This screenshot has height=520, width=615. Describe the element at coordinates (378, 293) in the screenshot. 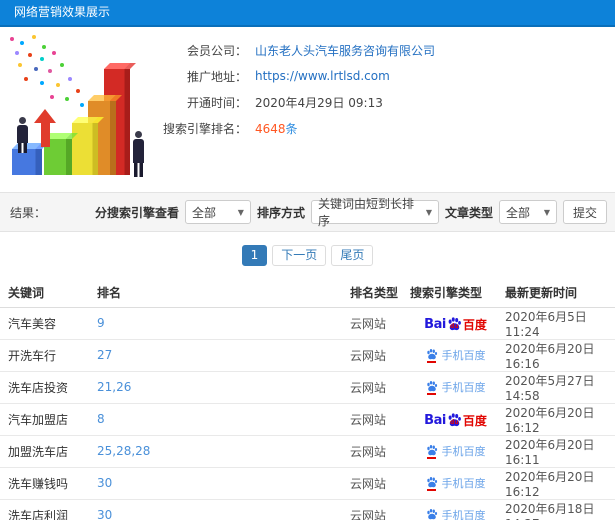

I see `col-header-ranktype: 排名类型` at that location.